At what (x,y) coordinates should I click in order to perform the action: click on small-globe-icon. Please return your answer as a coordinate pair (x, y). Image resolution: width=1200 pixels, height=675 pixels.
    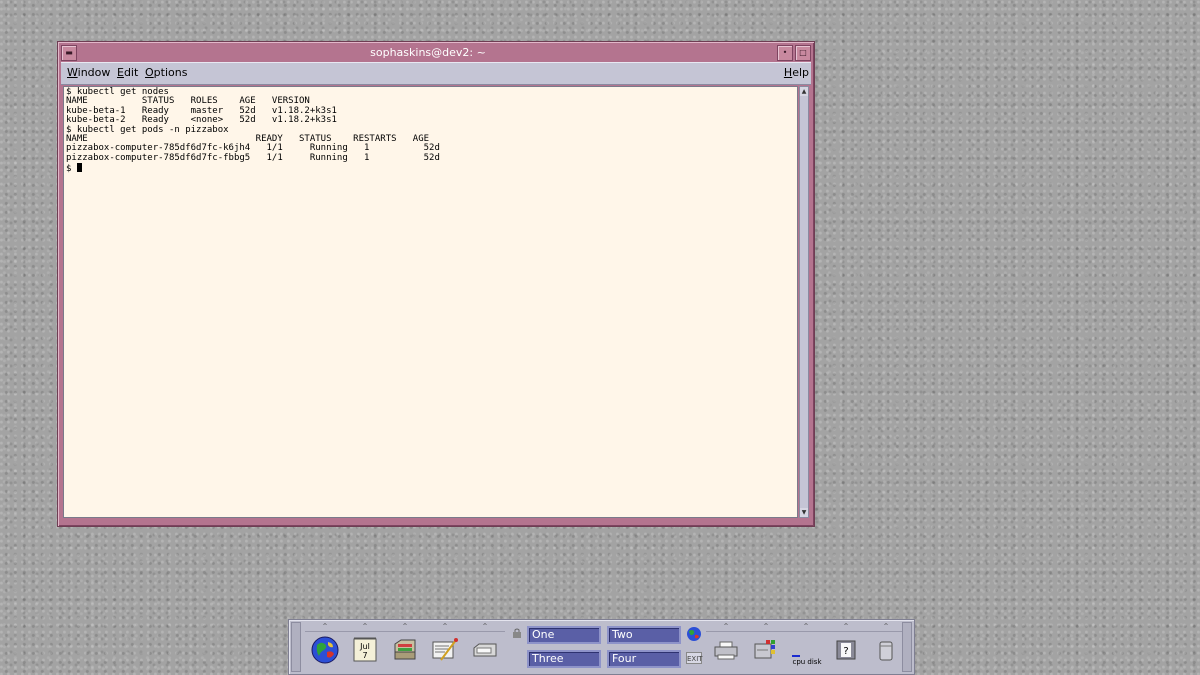
    Looking at the image, I should click on (694, 634).